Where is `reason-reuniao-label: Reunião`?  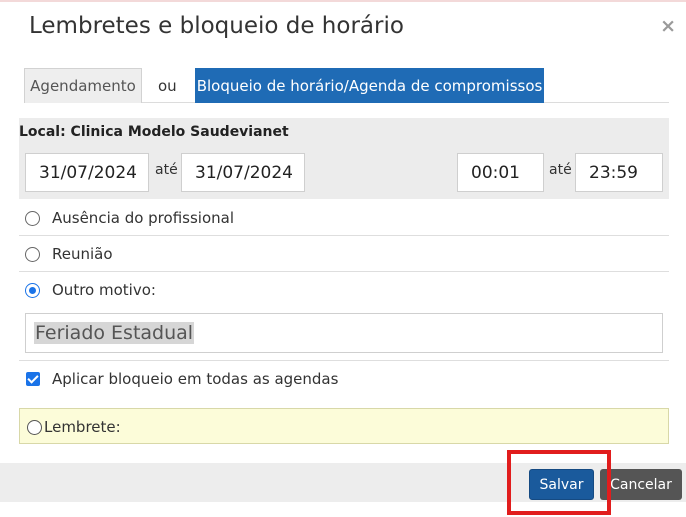
reason-reuniao-label: Reunião is located at coordinates (82, 254).